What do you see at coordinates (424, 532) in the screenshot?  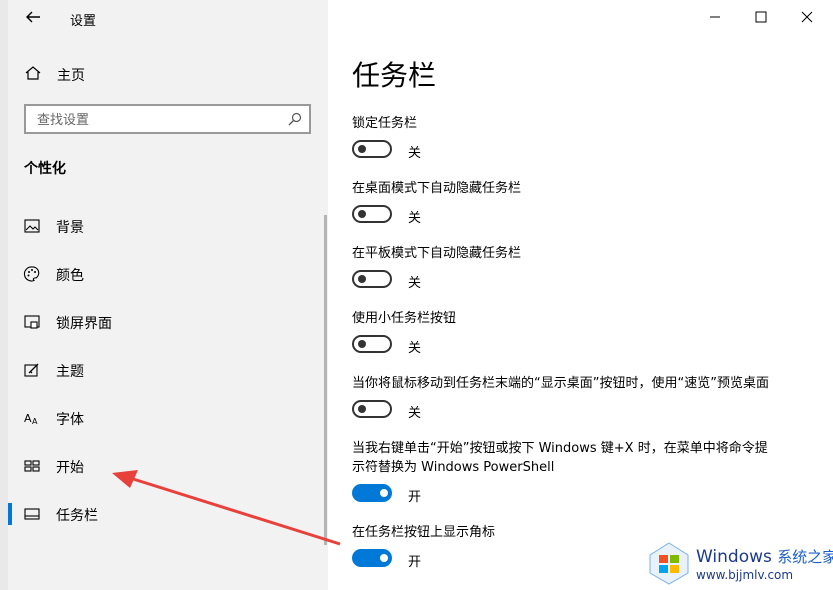 I see `setting-label-badges: 在任务栏按钮上显示角标` at bounding box center [424, 532].